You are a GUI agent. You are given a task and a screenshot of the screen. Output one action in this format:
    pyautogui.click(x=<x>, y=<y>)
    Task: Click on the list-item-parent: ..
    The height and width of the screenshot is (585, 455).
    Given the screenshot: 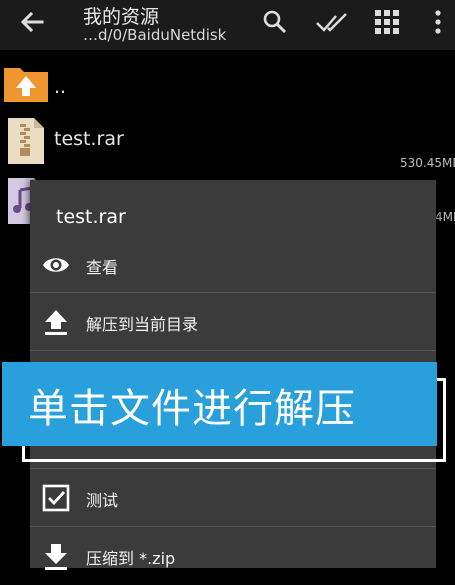 What is the action you would take?
    pyautogui.click(x=227, y=83)
    